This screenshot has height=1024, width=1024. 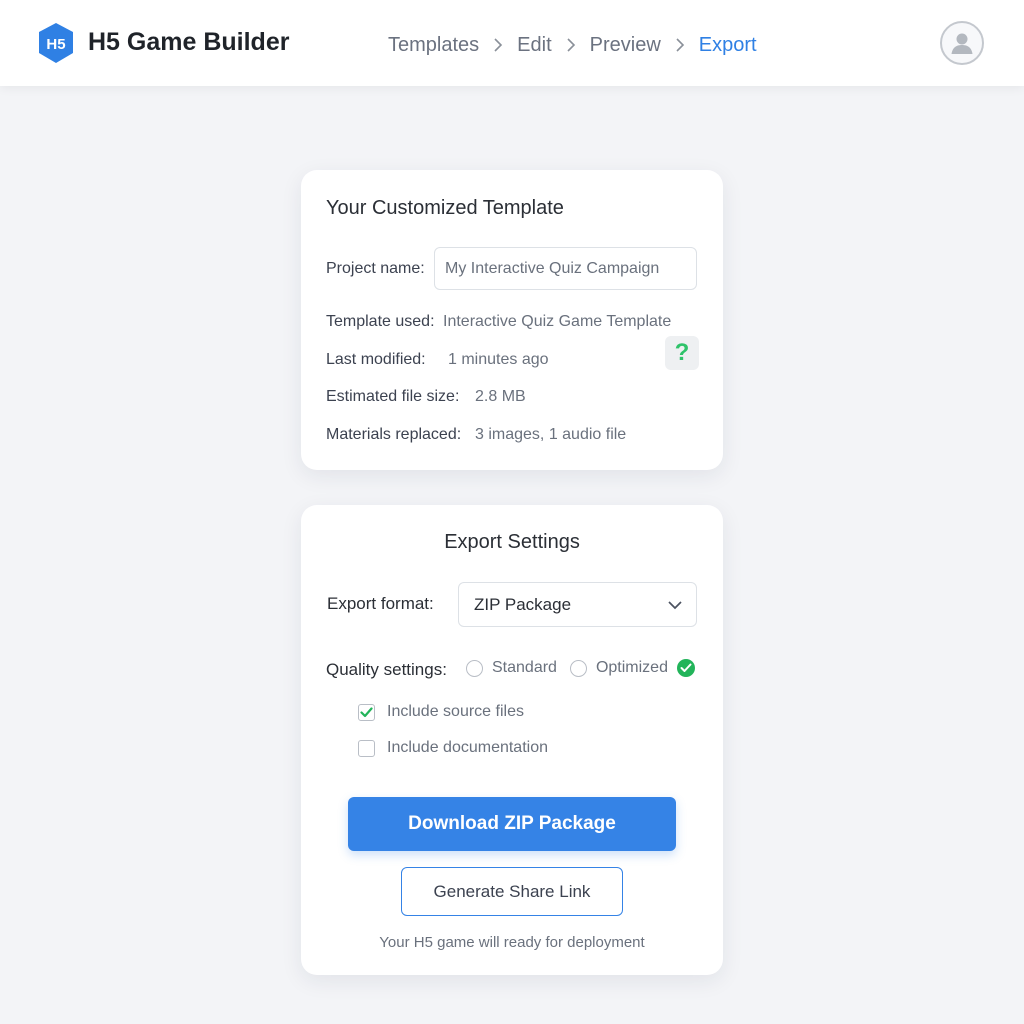 I want to click on breadcrumb-preview: Preview, so click(x=625, y=45).